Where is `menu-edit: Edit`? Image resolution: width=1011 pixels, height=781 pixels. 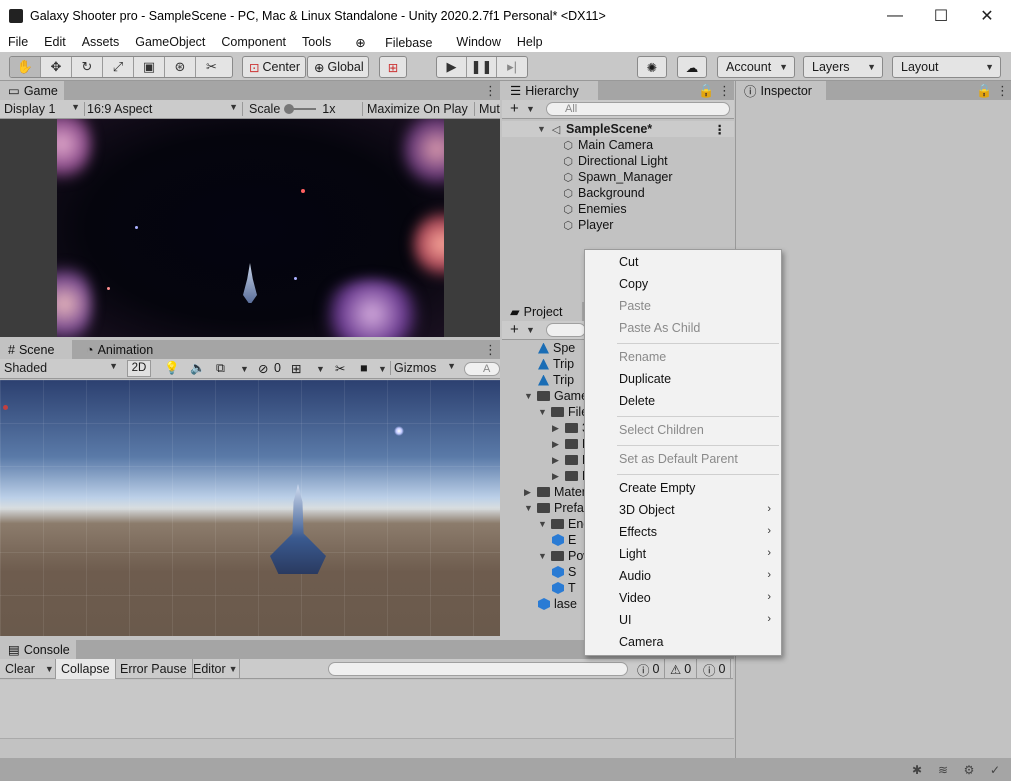 menu-edit: Edit is located at coordinates (55, 42).